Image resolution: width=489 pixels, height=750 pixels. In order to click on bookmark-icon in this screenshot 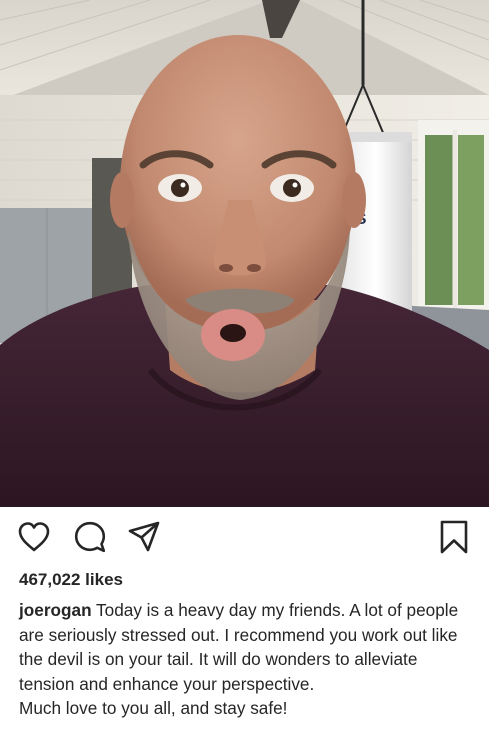, I will do `click(454, 537)`.